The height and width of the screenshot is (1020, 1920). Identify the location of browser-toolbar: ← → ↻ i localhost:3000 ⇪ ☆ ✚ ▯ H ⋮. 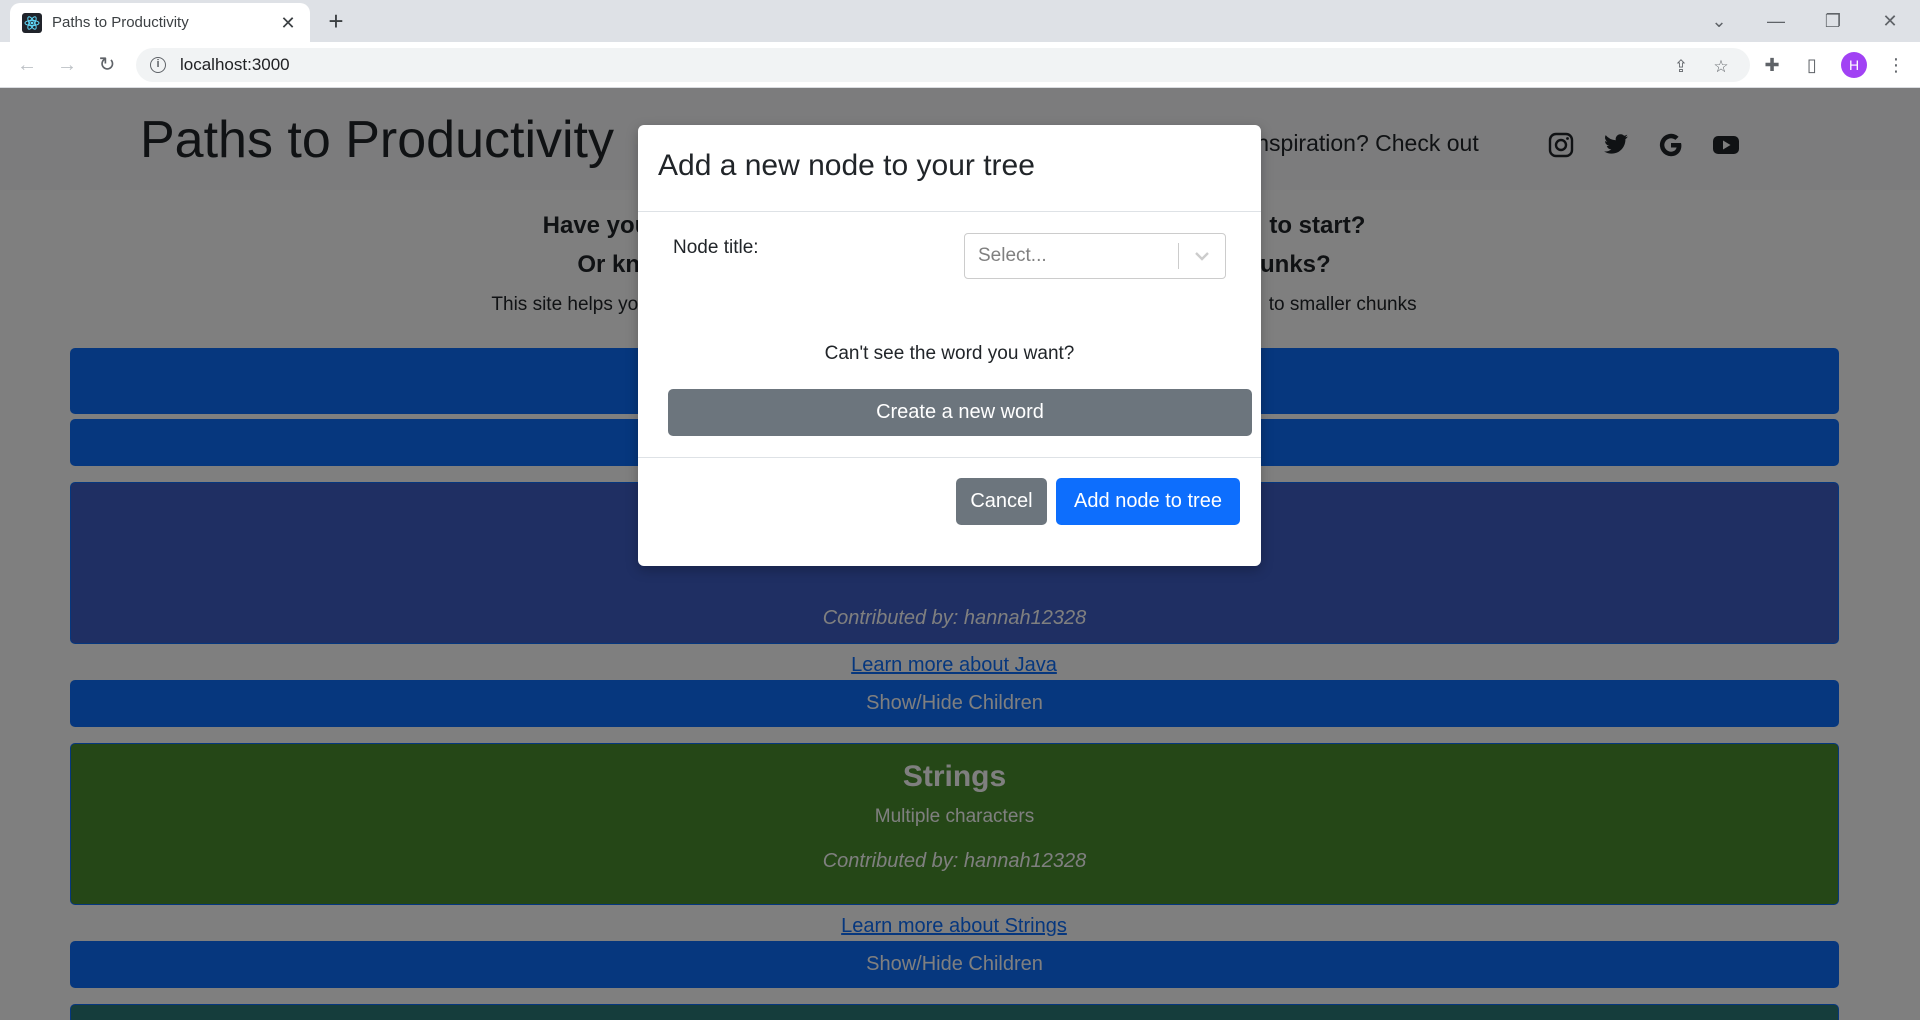
(960, 65).